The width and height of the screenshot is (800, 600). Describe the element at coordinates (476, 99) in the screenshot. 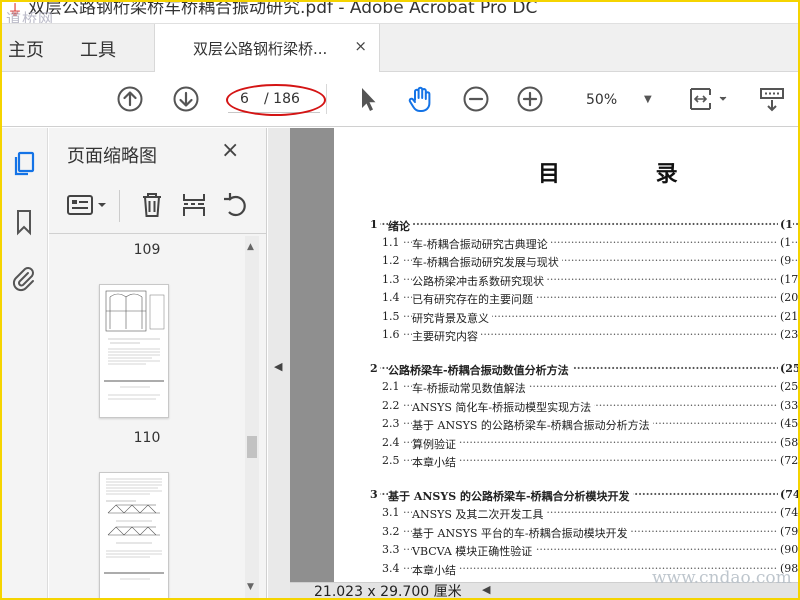

I see `zoom-out-icon` at that location.